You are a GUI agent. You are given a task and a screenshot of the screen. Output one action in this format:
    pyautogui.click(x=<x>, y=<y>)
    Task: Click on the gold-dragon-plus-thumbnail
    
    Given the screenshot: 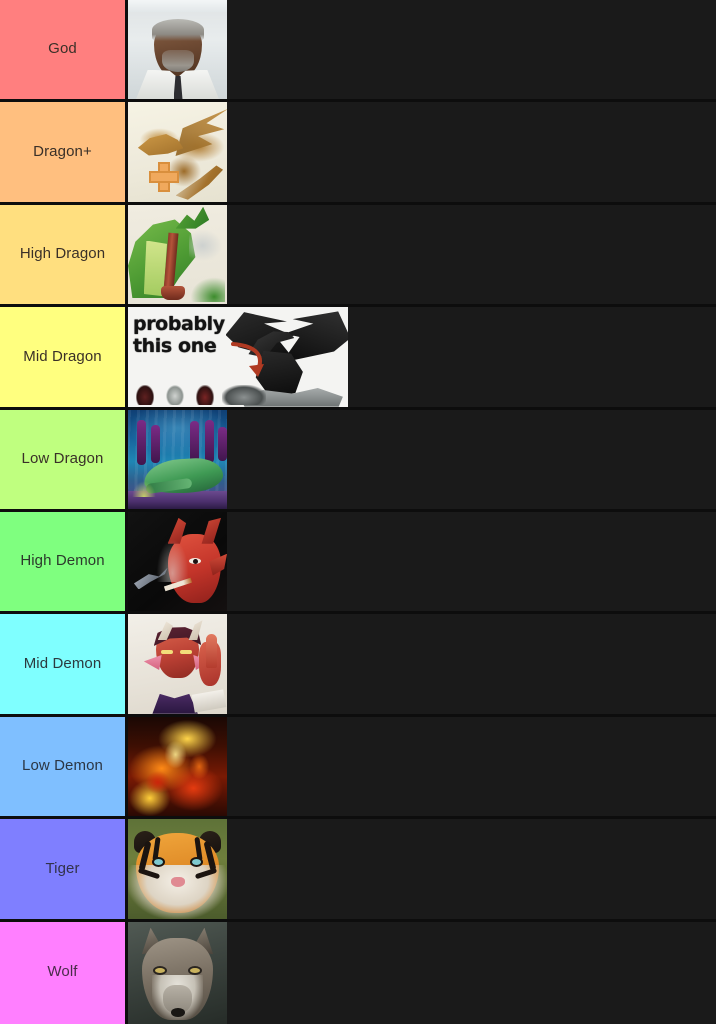 What is the action you would take?
    pyautogui.click(x=177, y=152)
    